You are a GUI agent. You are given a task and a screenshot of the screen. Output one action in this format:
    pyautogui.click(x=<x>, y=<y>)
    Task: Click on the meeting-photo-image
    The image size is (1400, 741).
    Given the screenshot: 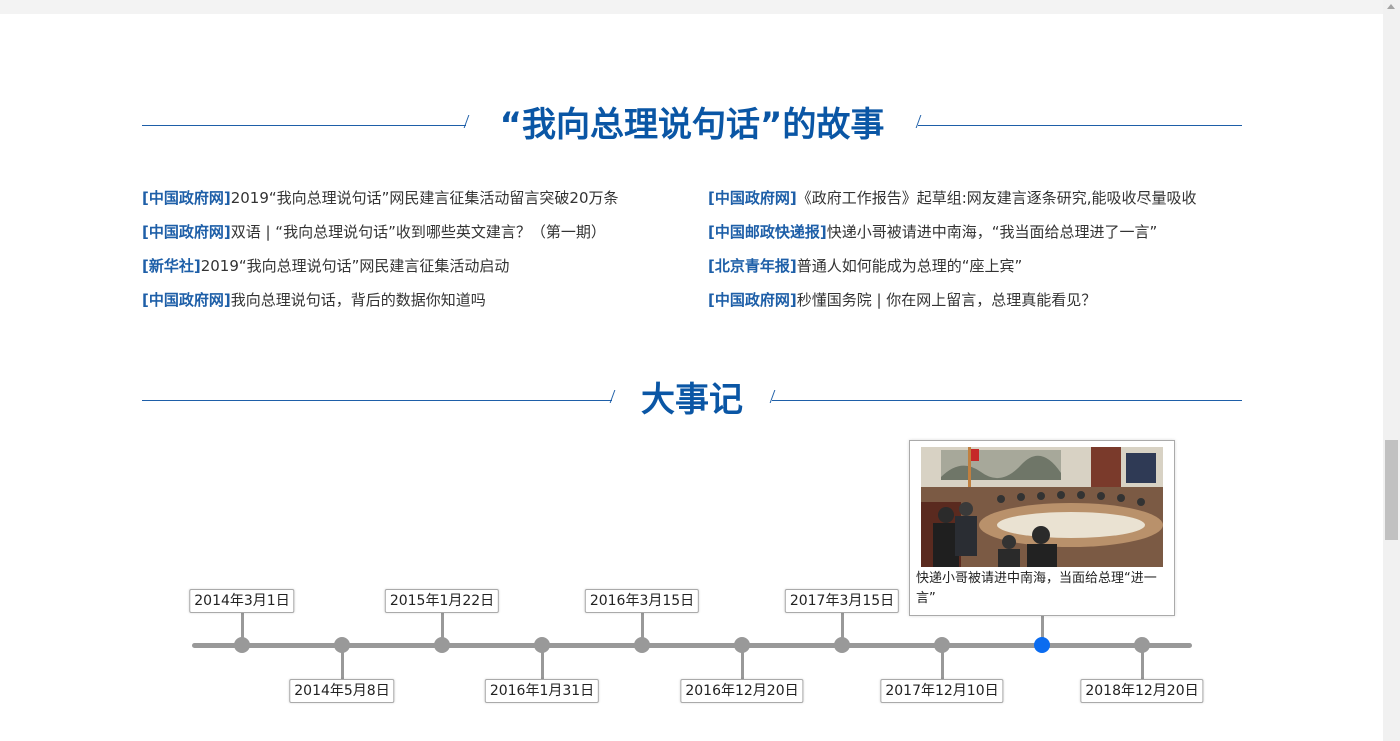 What is the action you would take?
    pyautogui.click(x=1042, y=507)
    